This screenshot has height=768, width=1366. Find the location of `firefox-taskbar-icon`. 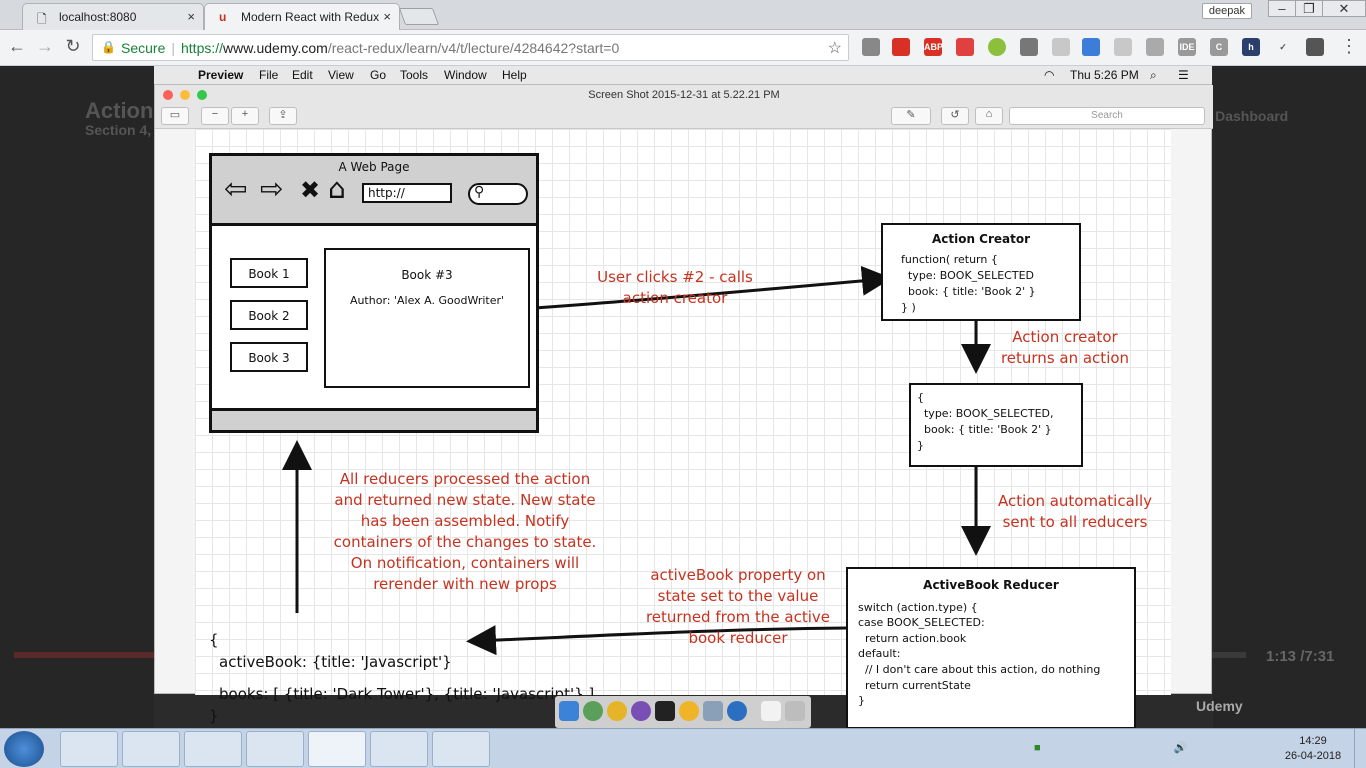

firefox-taskbar-icon is located at coordinates (151, 749).